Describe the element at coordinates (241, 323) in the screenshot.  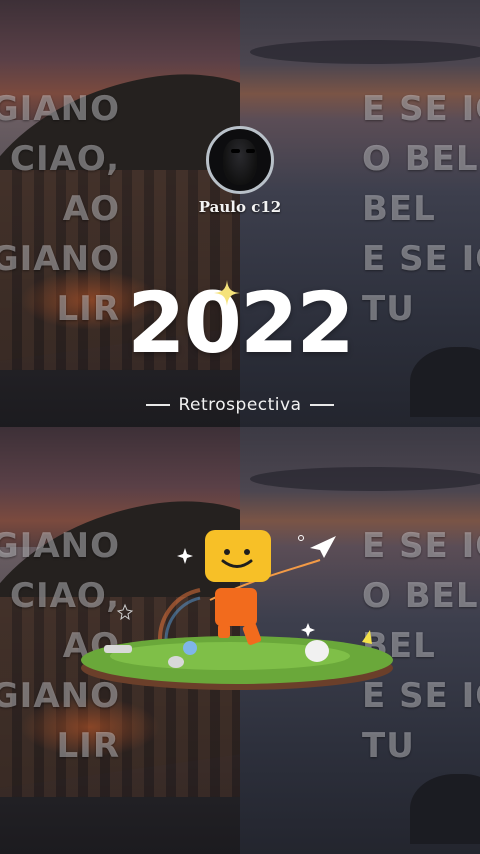
I see `year-title: 2022` at that location.